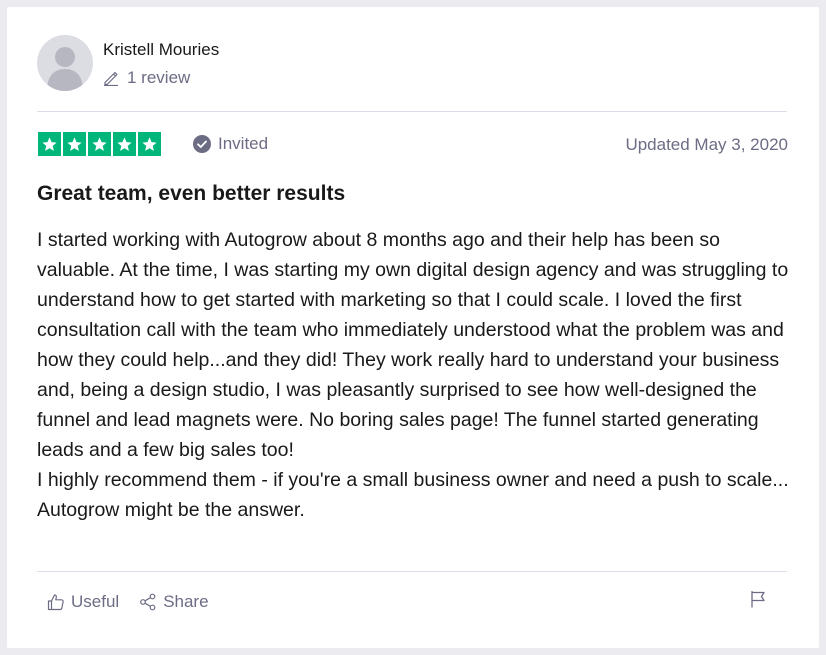  Describe the element at coordinates (412, 571) in the screenshot. I see `footer-divider` at that location.